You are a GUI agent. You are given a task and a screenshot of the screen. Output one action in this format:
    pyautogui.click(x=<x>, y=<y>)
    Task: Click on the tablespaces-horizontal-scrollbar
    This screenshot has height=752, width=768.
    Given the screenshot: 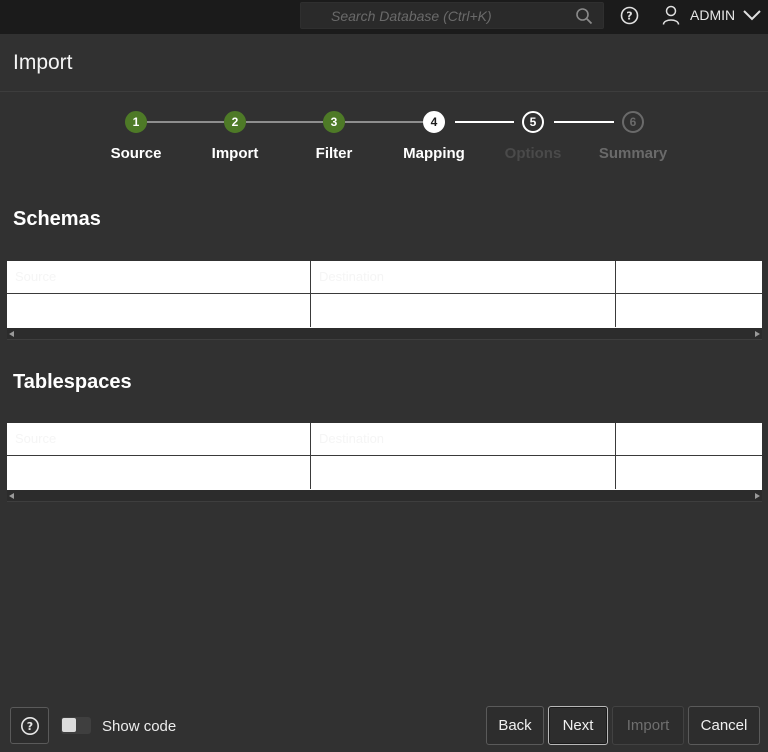 What is the action you would take?
    pyautogui.click(x=384, y=496)
    